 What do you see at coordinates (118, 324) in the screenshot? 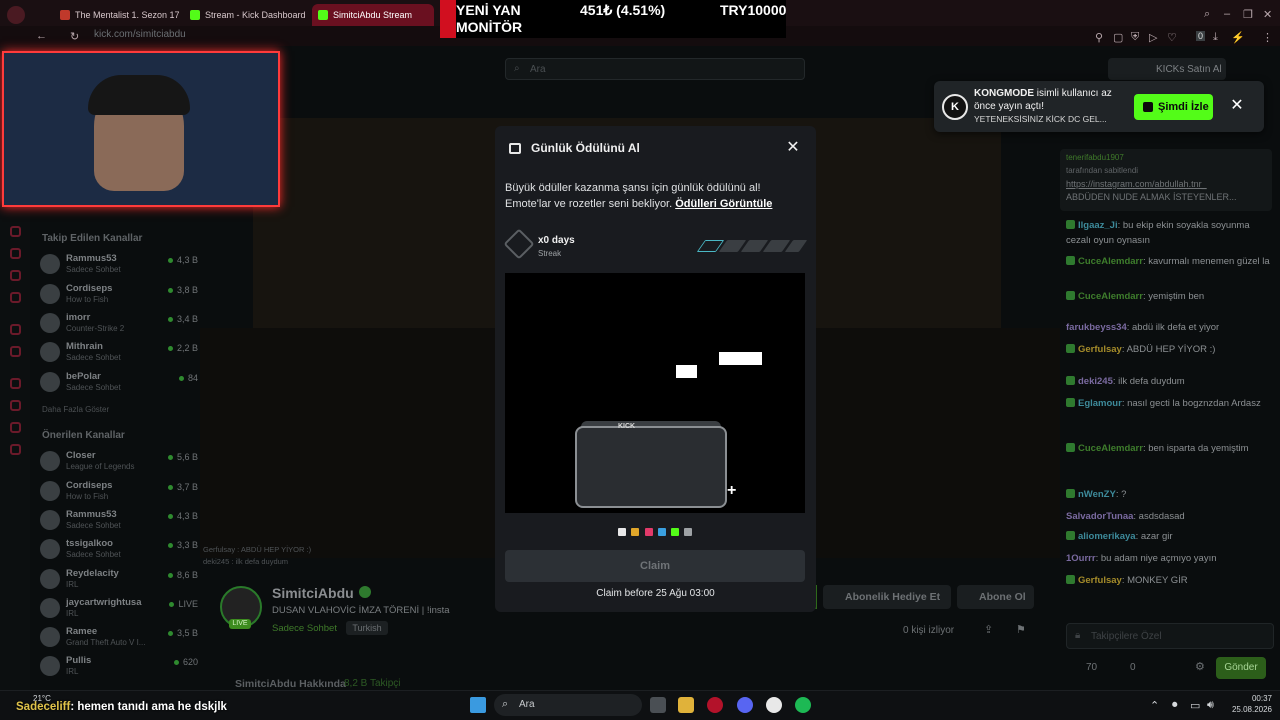
I see `followed-channel: imorr Counter-Strike 2 3,4 B` at bounding box center [118, 324].